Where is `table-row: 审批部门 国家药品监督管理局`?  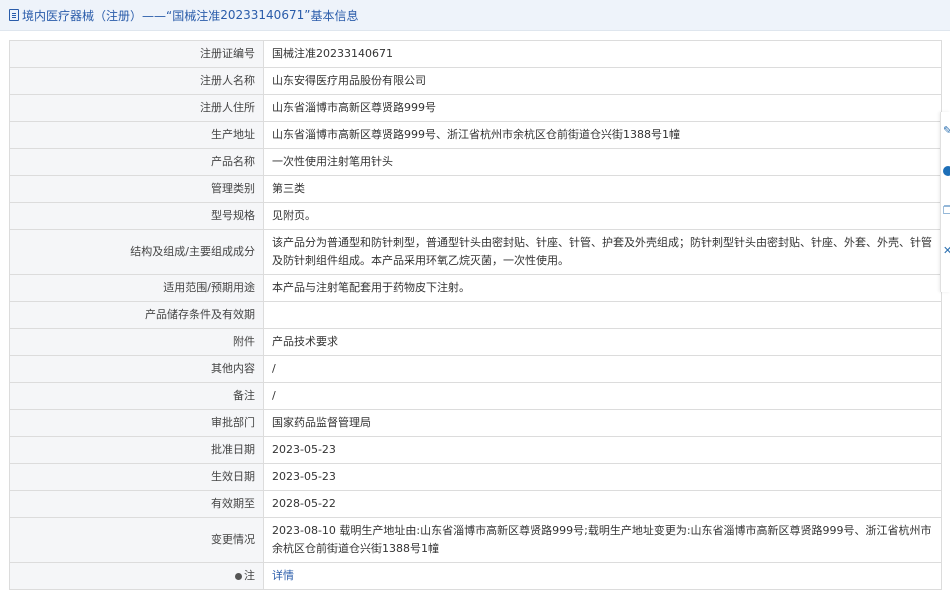 table-row: 审批部门 国家药品监督管理局 is located at coordinates (475, 423).